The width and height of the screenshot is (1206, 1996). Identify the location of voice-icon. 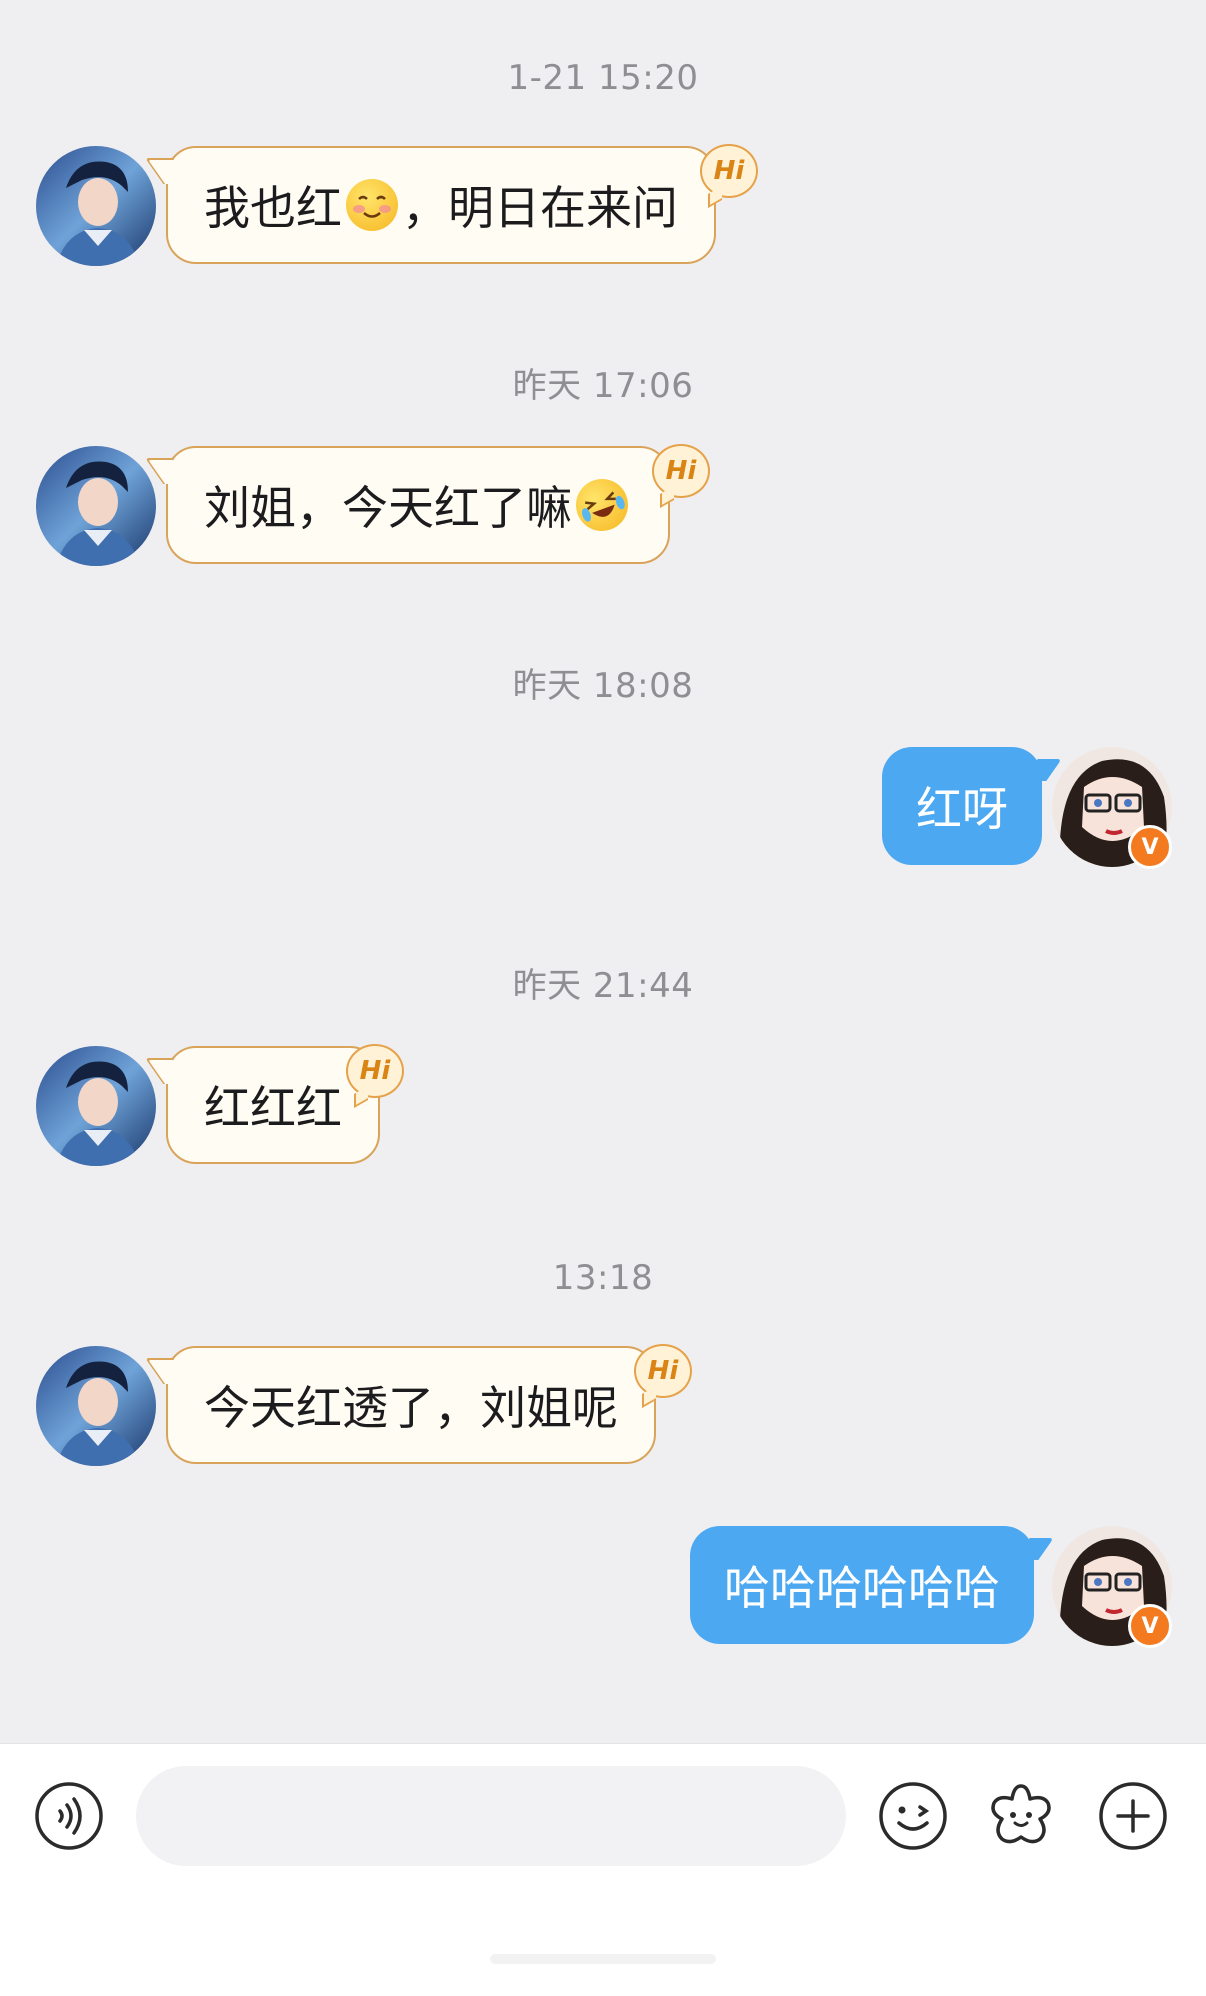
(69, 1816).